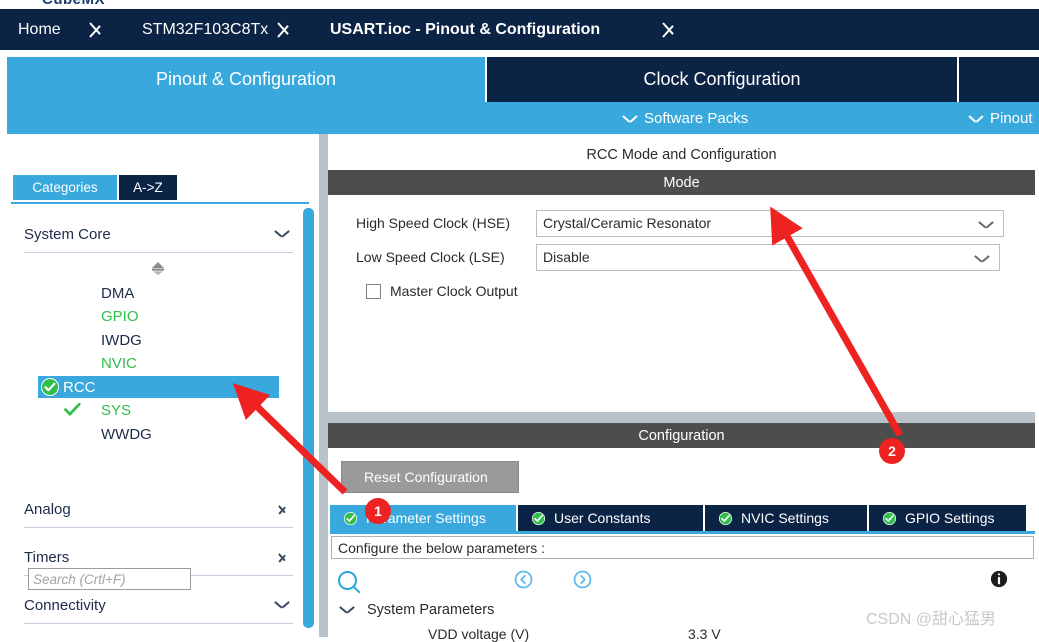 This screenshot has width=1039, height=642. I want to click on group-analog: Analog, so click(158, 509).